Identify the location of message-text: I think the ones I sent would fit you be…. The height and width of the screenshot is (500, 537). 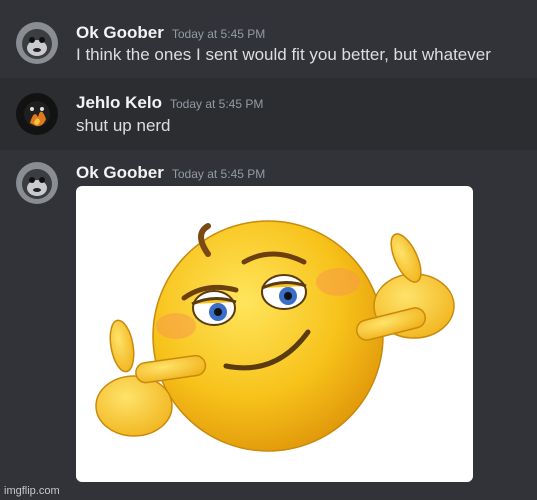
(283, 54).